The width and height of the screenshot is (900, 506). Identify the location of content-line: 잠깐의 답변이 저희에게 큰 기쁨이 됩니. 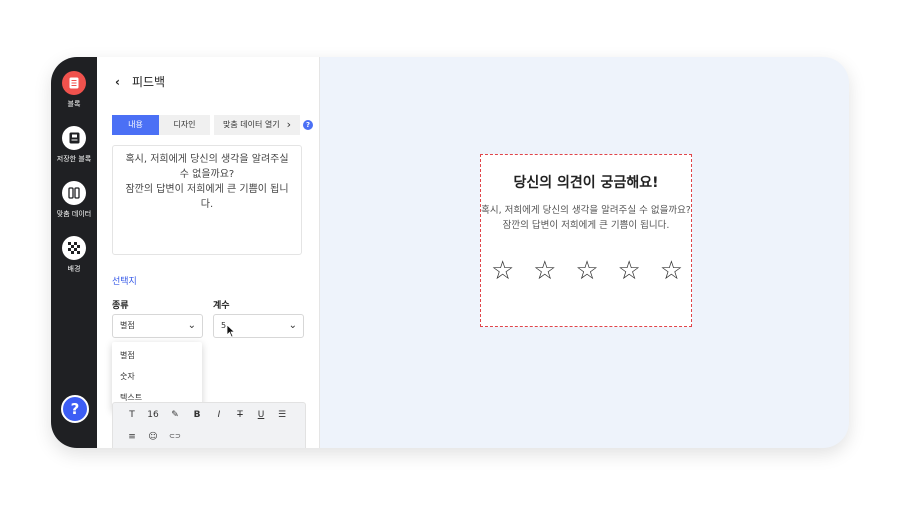
(207, 189).